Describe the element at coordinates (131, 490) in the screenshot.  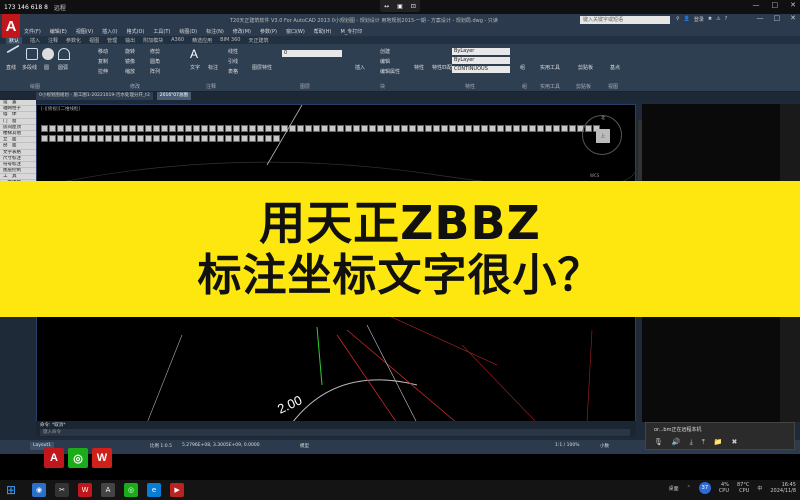
I see `wechat-taskbar-icon: ◎` at that location.